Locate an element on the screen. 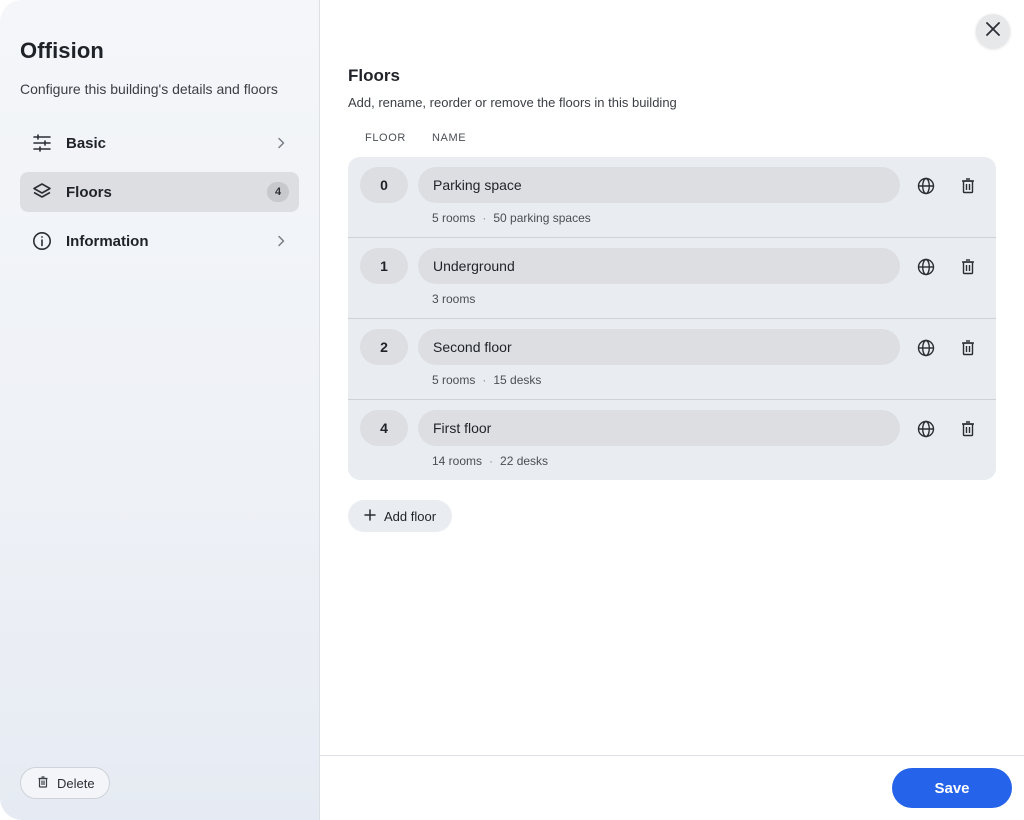  column-headers: FLOOR NAME is located at coordinates (672, 140).